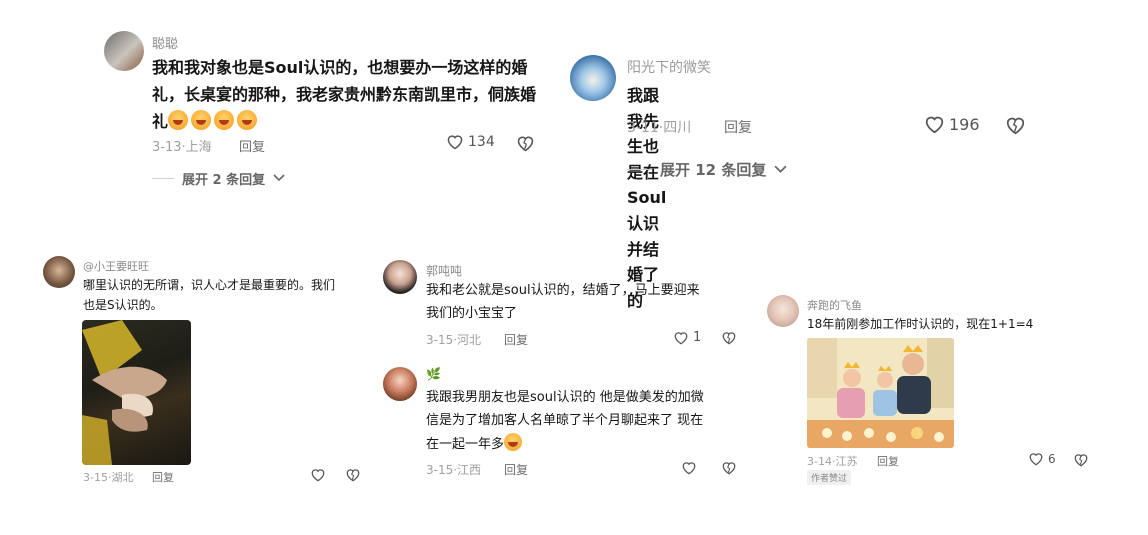  I want to click on comment-text-line-2: 也是S认识的。, so click(123, 305).